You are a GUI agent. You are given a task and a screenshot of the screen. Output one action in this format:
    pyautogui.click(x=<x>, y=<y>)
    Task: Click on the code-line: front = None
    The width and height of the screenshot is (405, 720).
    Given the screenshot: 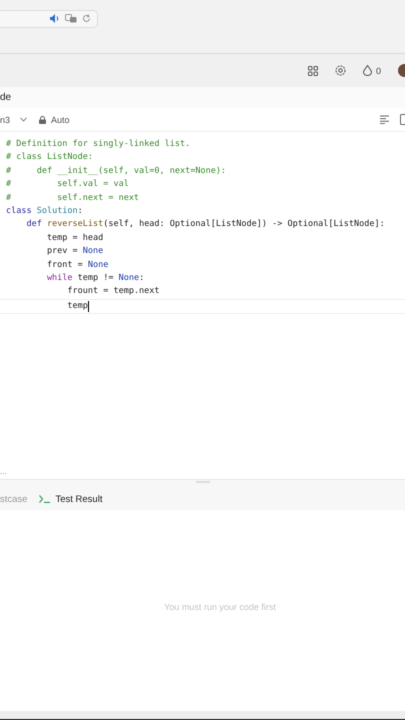 What is the action you would take?
    pyautogui.click(x=78, y=265)
    